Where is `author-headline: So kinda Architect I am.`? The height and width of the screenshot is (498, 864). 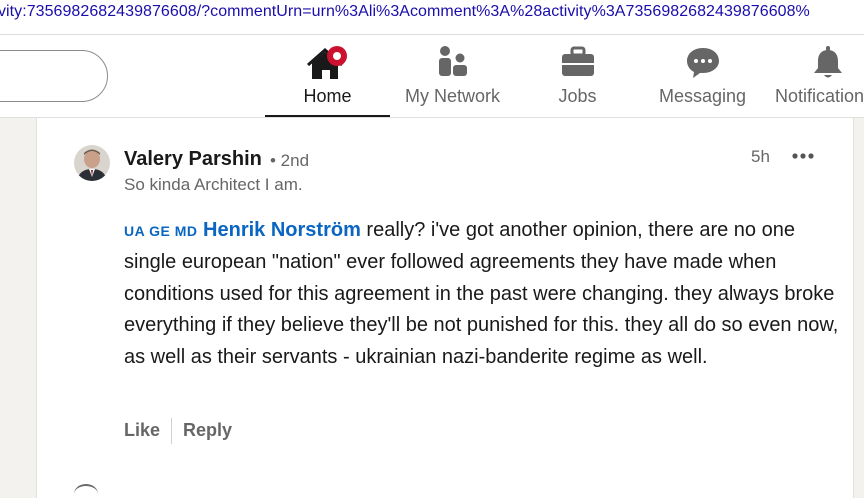
author-headline: So kinda Architect I am. is located at coordinates (213, 184).